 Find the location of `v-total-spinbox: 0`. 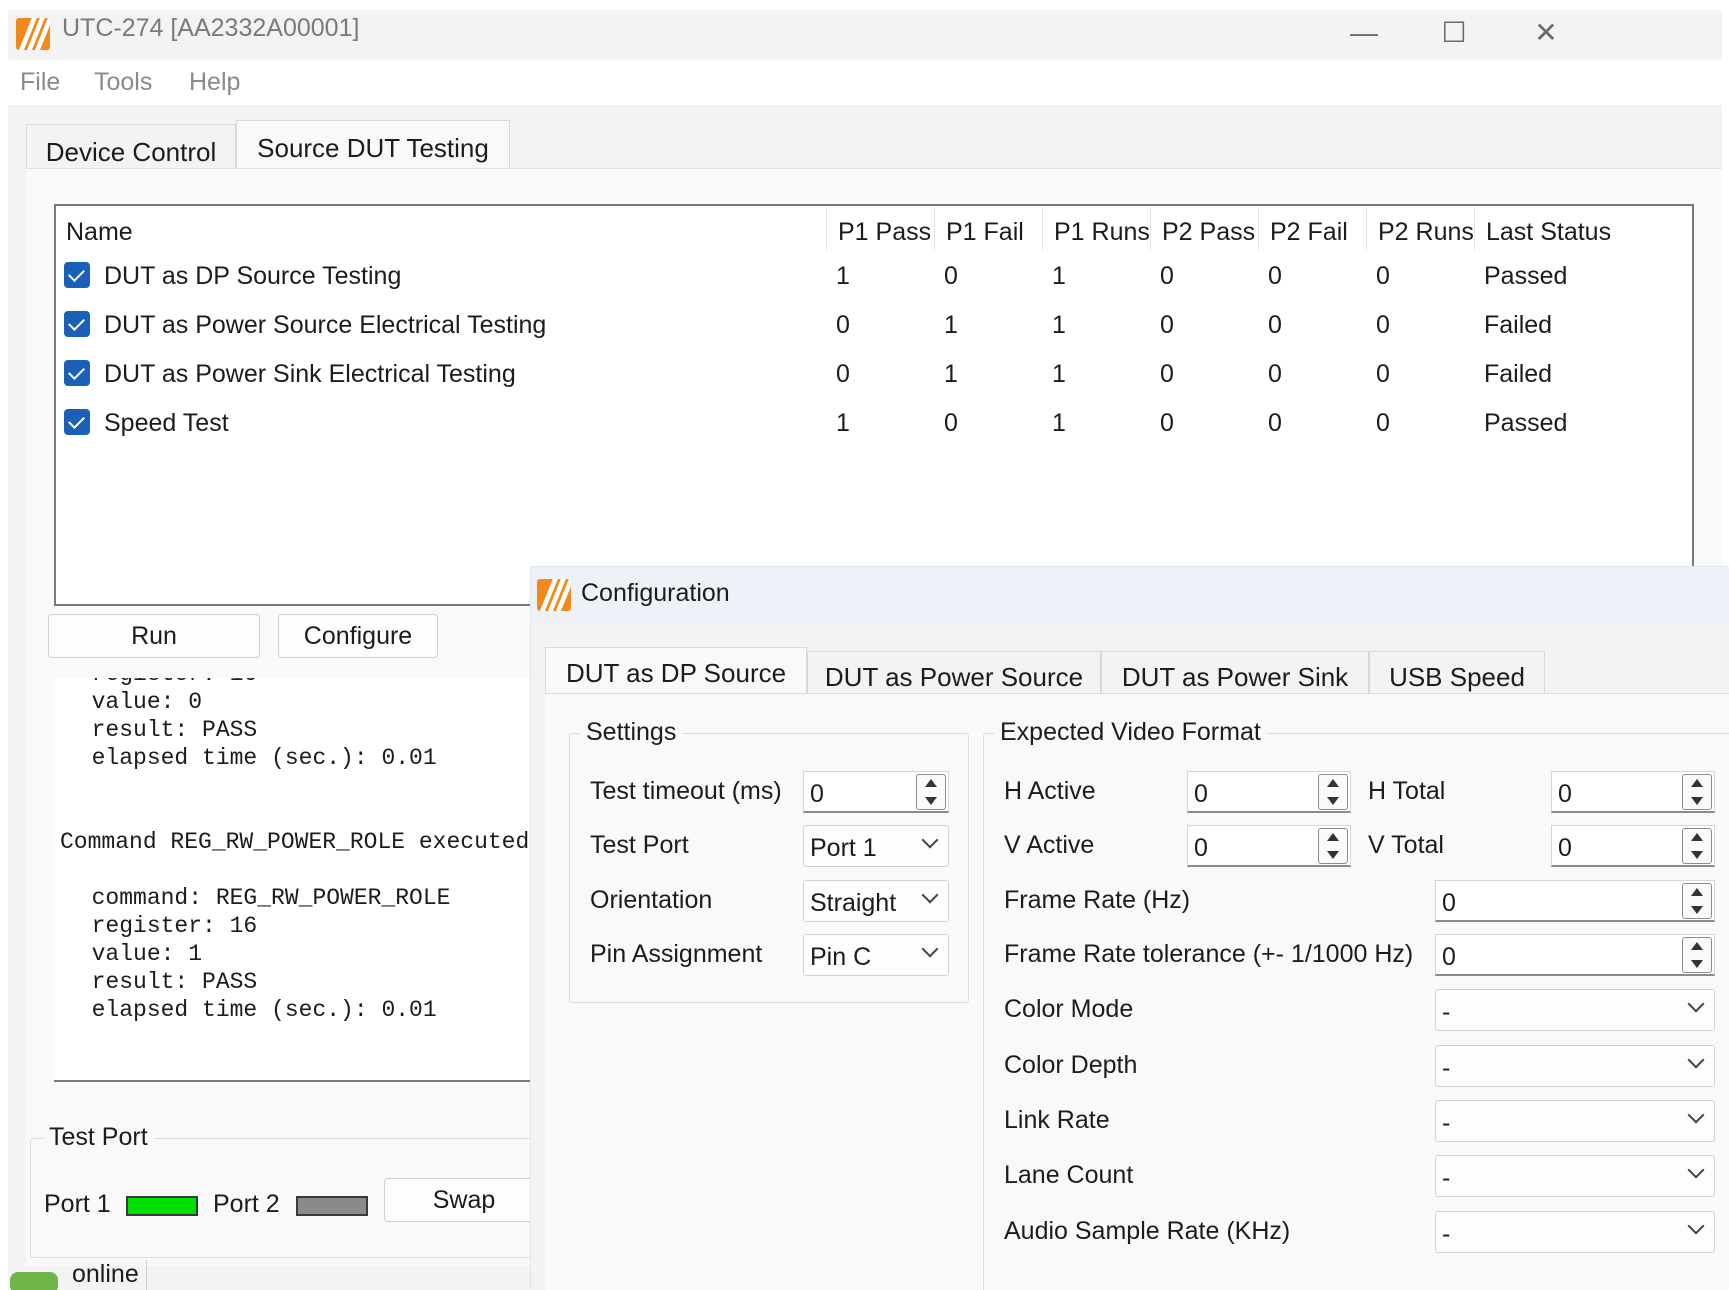

v-total-spinbox: 0 is located at coordinates (1633, 846).